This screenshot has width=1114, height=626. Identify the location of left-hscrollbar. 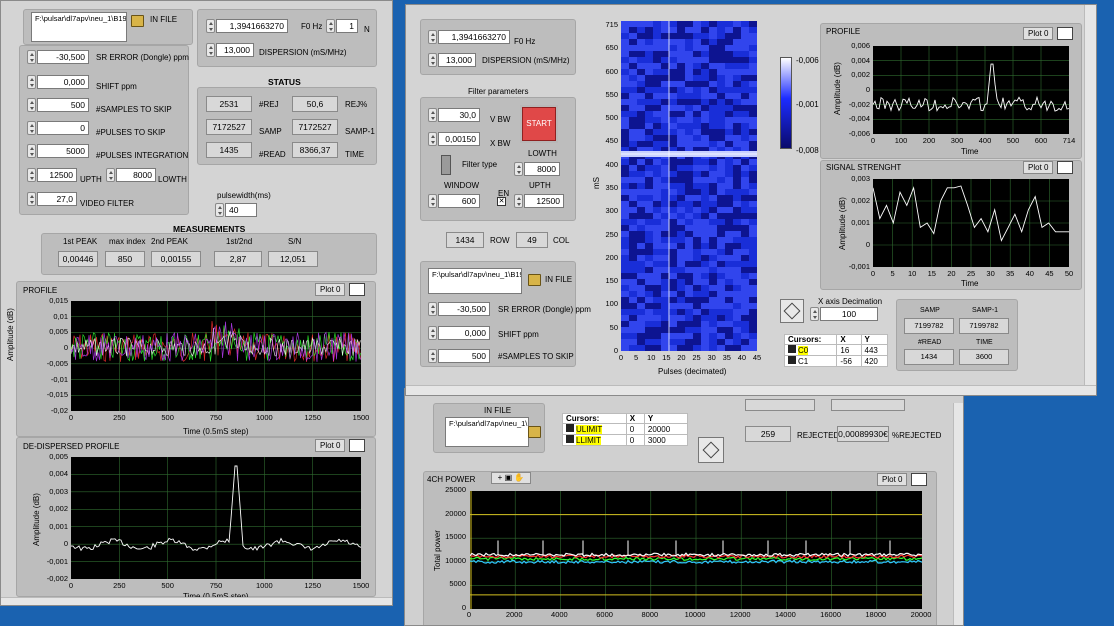
(196, 601).